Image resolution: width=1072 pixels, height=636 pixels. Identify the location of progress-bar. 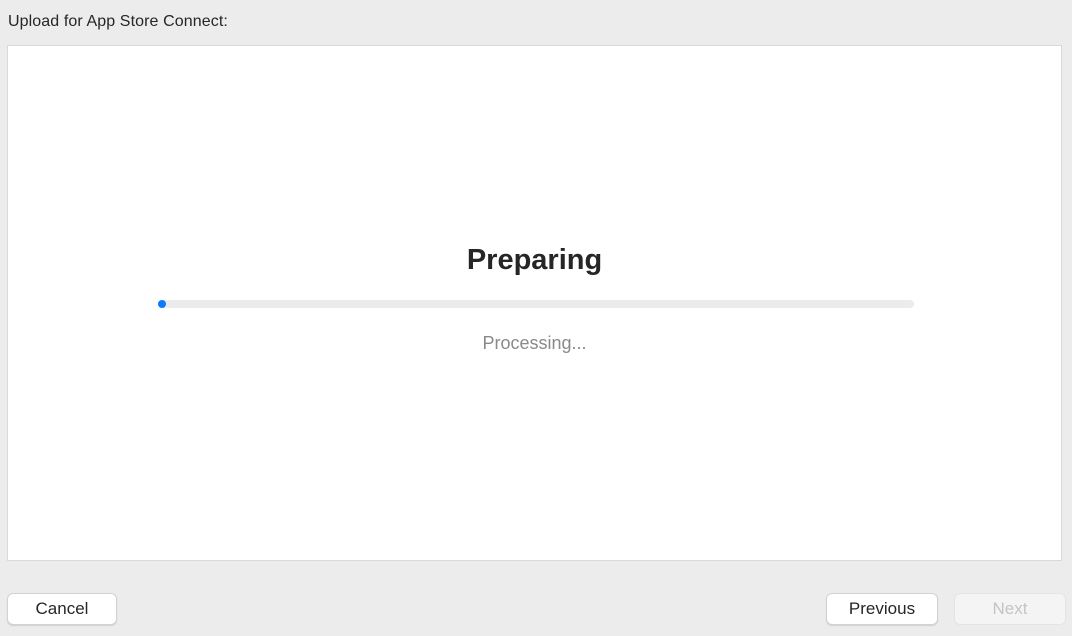
(536, 304).